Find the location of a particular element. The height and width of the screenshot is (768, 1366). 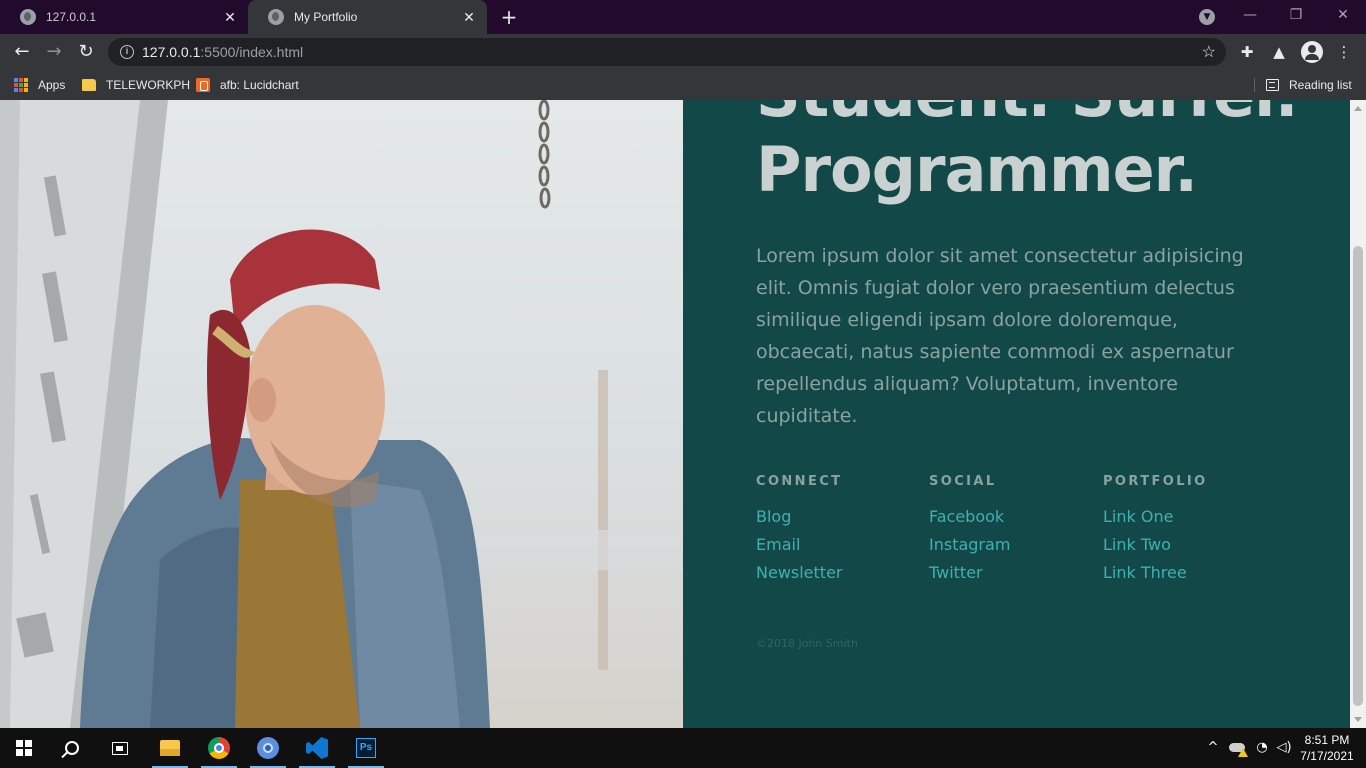

apps-grid-icon is located at coordinates (21, 85).